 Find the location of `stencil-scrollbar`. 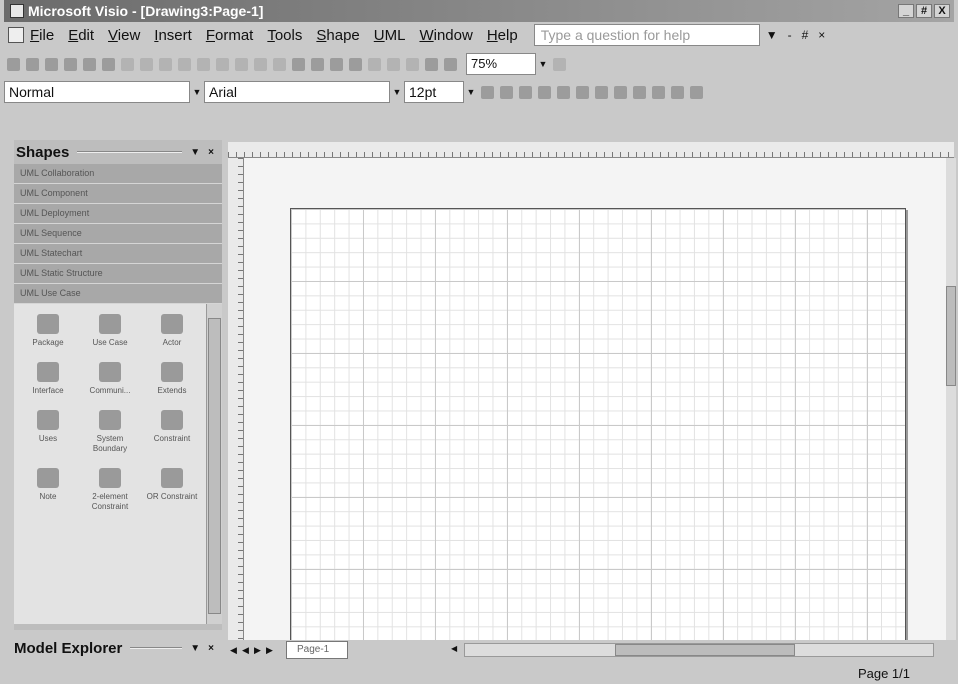

stencil-scrollbar is located at coordinates (214, 464).